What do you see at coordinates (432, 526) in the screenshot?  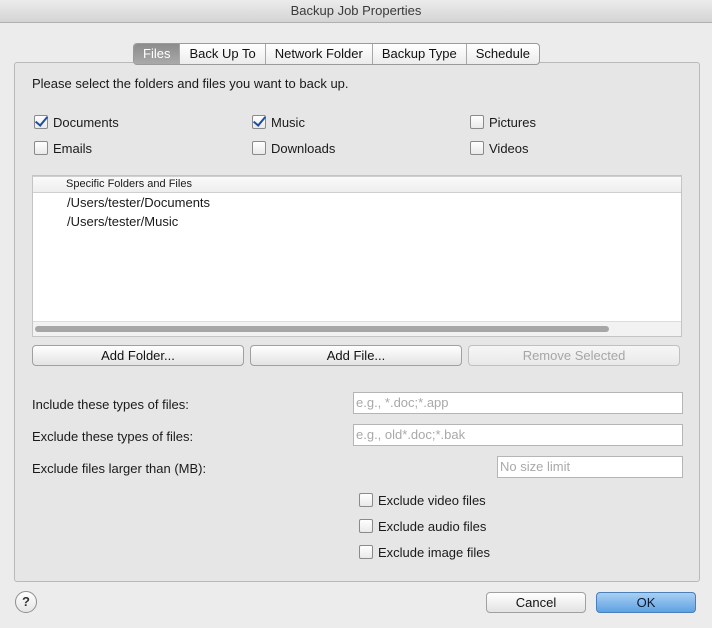 I see `checkbox-exclude-audio-label: Exclude audio files` at bounding box center [432, 526].